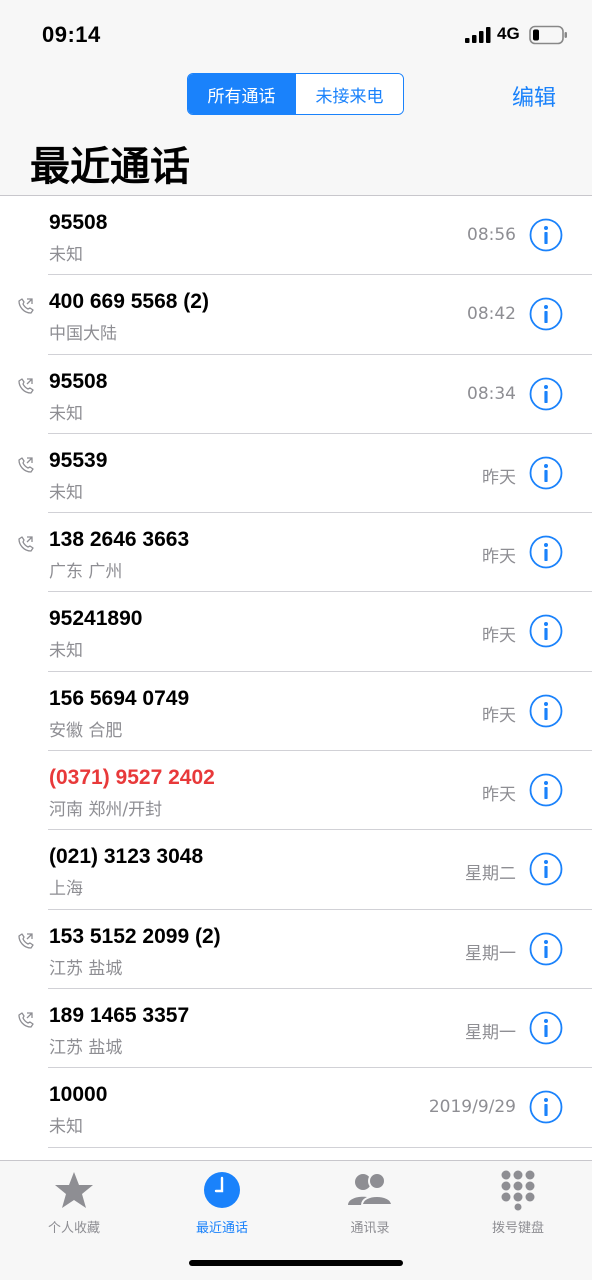 The width and height of the screenshot is (592, 1280). What do you see at coordinates (490, 874) in the screenshot?
I see `call-time: 星期二` at bounding box center [490, 874].